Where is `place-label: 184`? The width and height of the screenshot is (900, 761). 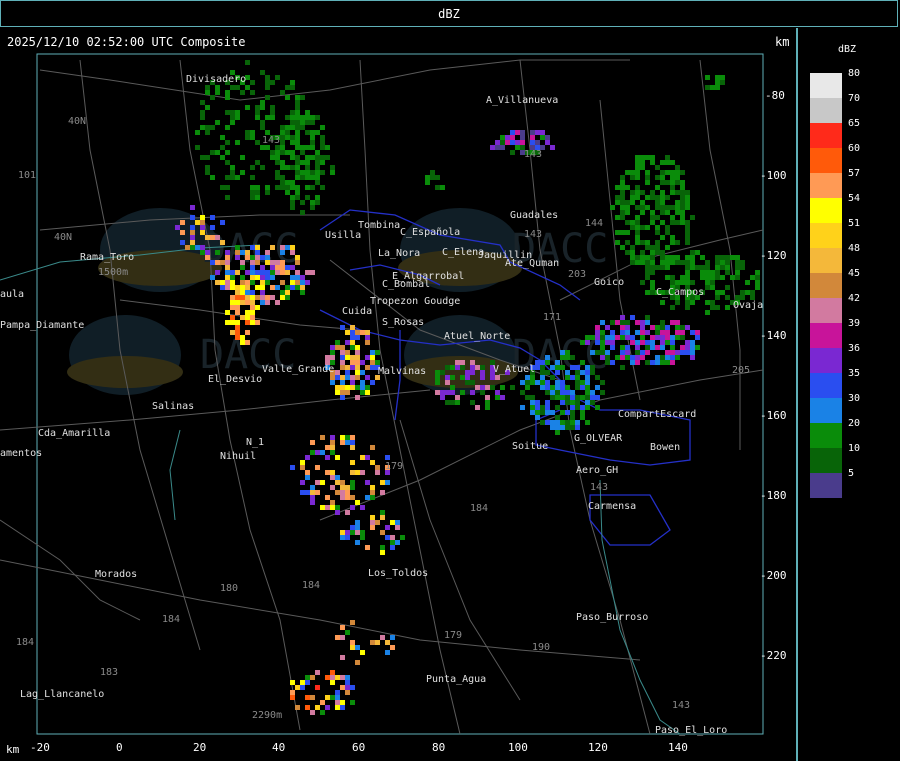 place-label: 184 is located at coordinates (25, 642).